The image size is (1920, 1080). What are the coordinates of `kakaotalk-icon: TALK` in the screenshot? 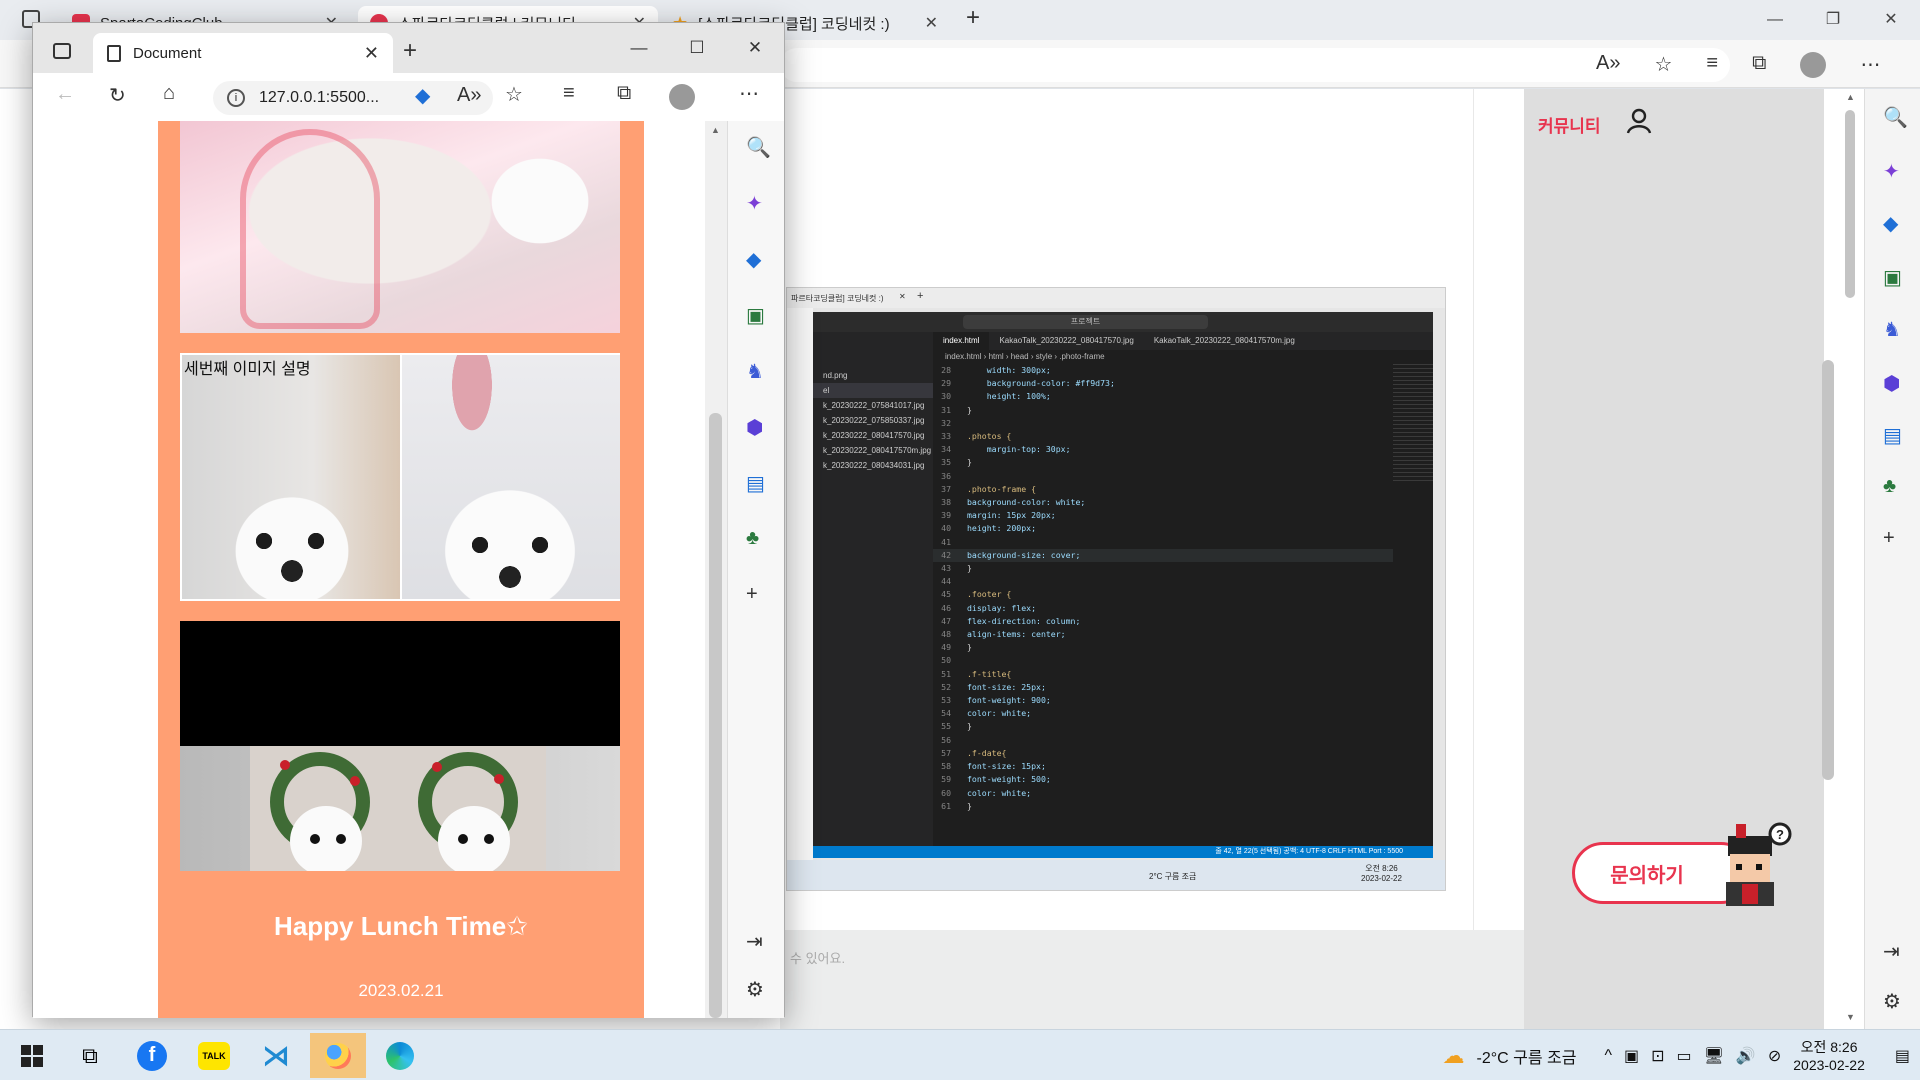 It's located at (214, 1055).